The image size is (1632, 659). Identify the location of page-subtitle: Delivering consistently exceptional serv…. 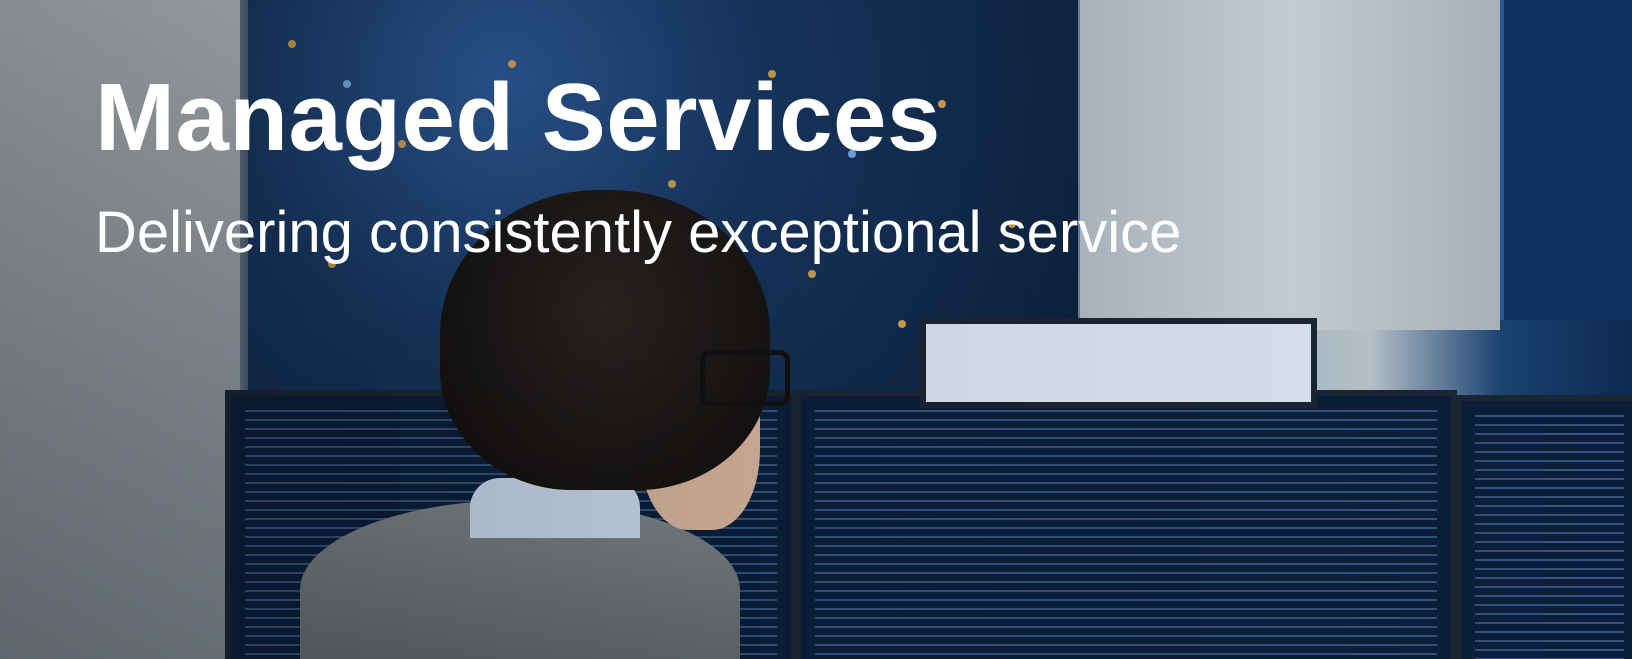
(638, 232).